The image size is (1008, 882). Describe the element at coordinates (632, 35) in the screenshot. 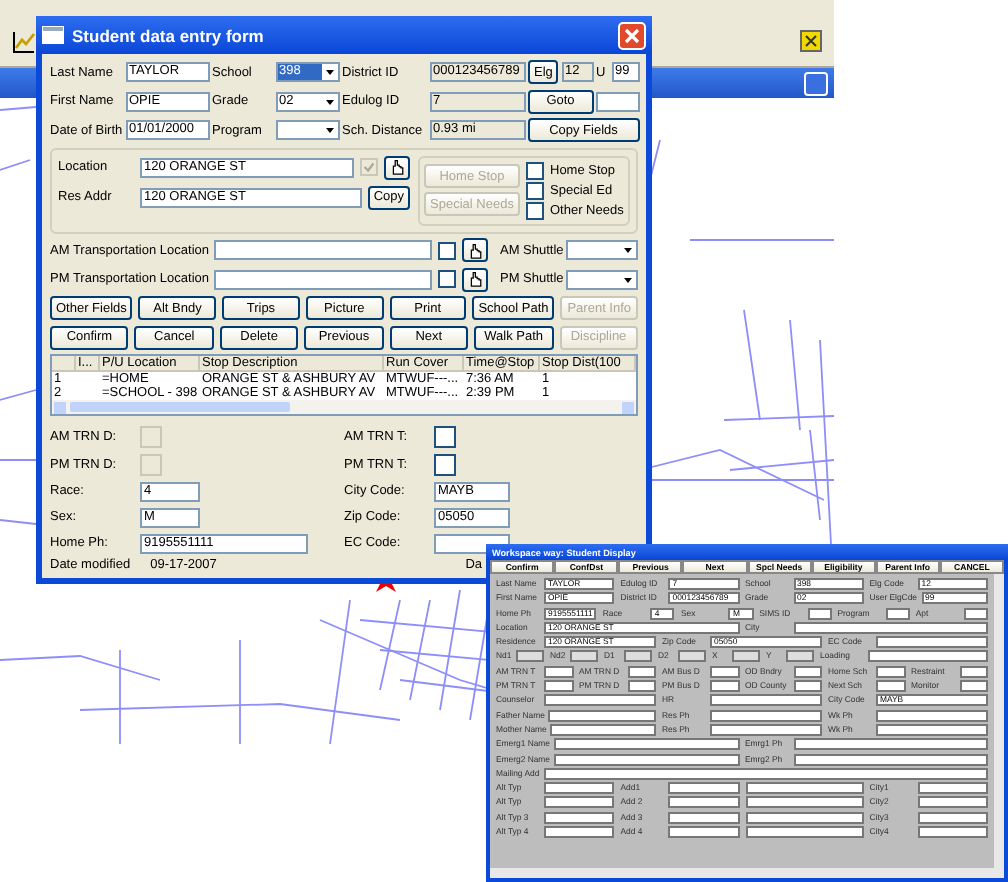

I see `close-icon` at that location.